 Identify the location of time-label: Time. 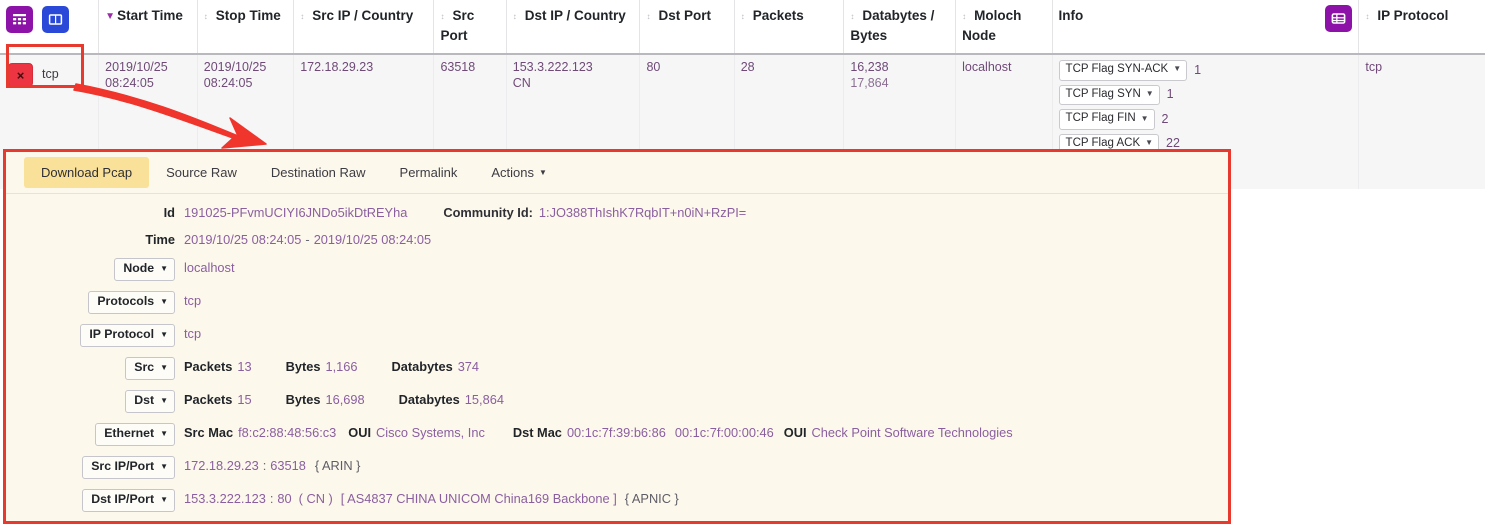
(160, 239).